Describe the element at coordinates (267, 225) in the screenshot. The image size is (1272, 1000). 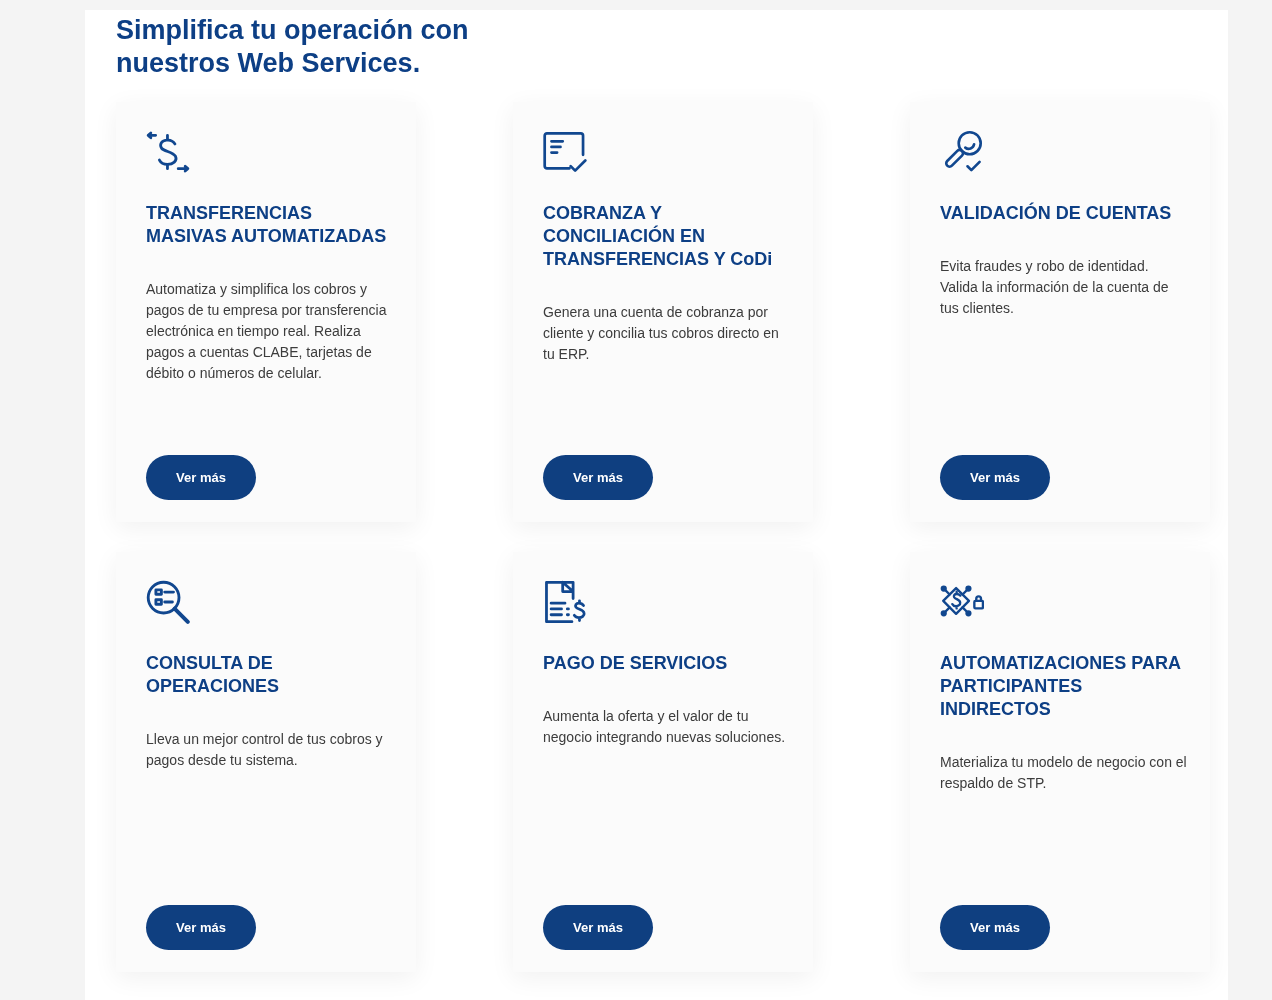
I see `card-title: TRANSFERENCIAS MASIVAS AUTOMATIZADAS` at that location.